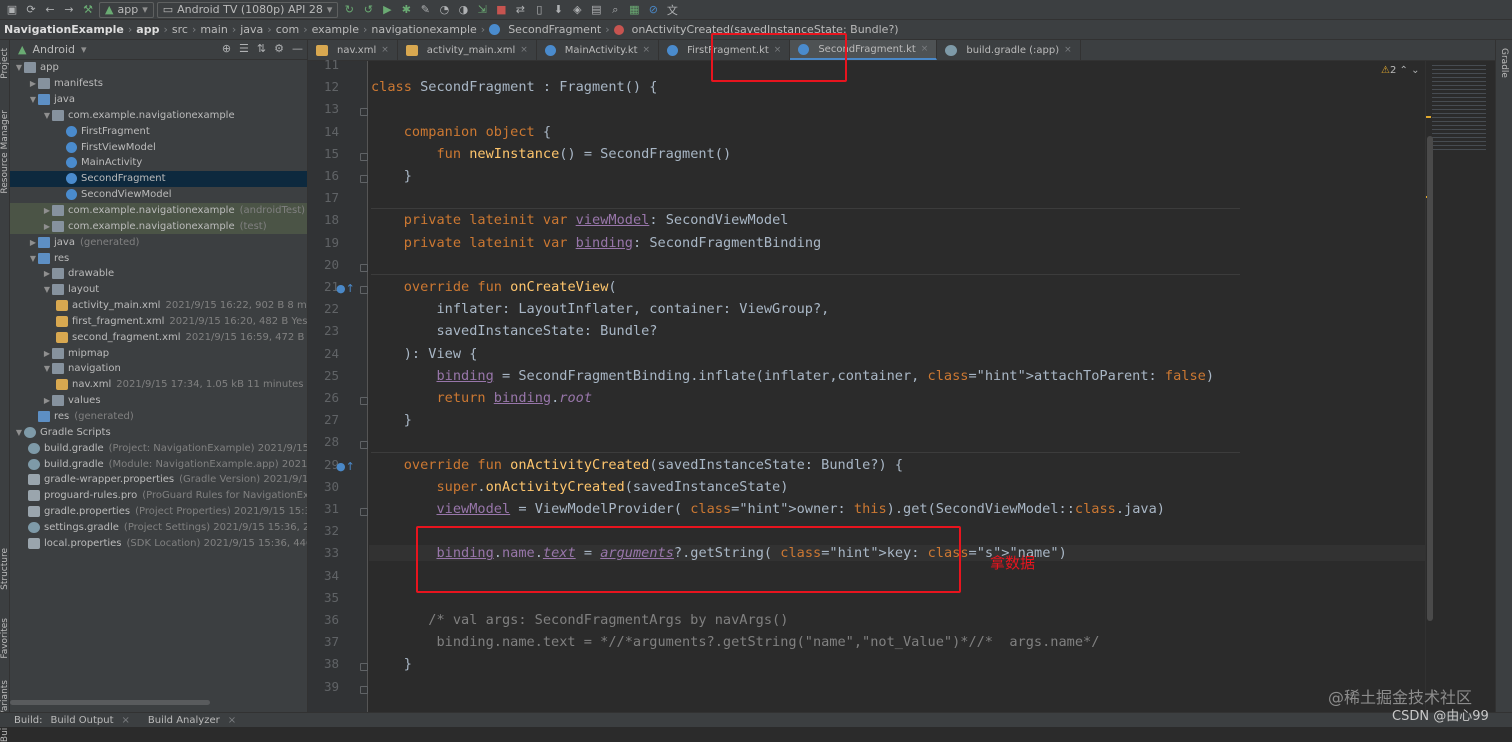  Describe the element at coordinates (482, 10) in the screenshot. I see `attach-icon: ⇲` at that location.